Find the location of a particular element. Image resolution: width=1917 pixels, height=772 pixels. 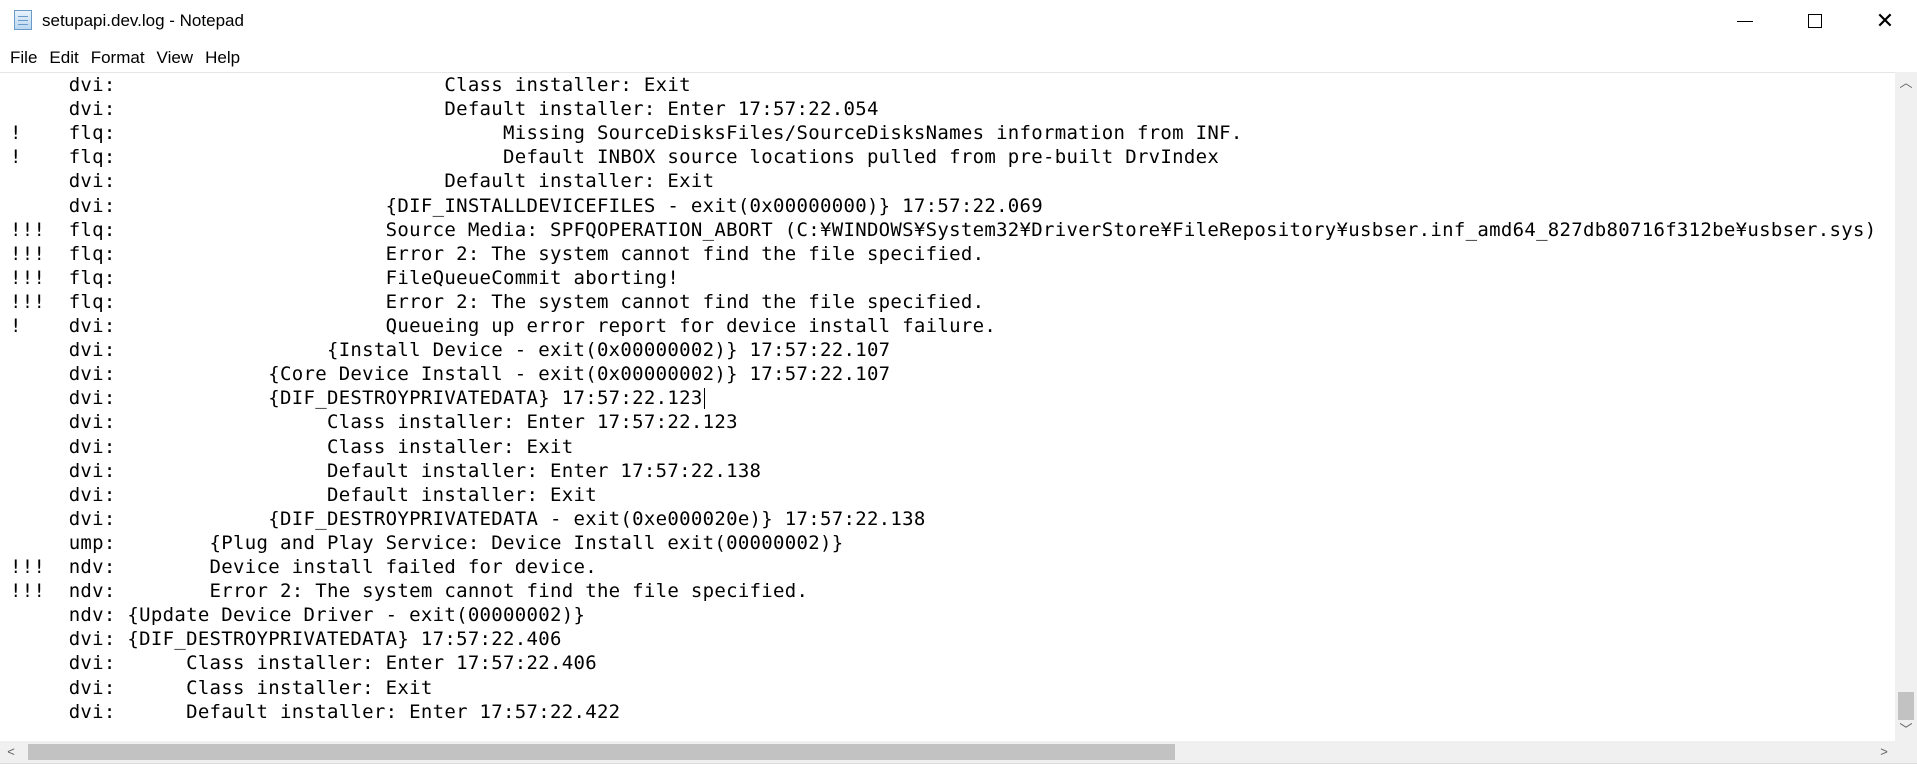

text-caret is located at coordinates (704, 399).